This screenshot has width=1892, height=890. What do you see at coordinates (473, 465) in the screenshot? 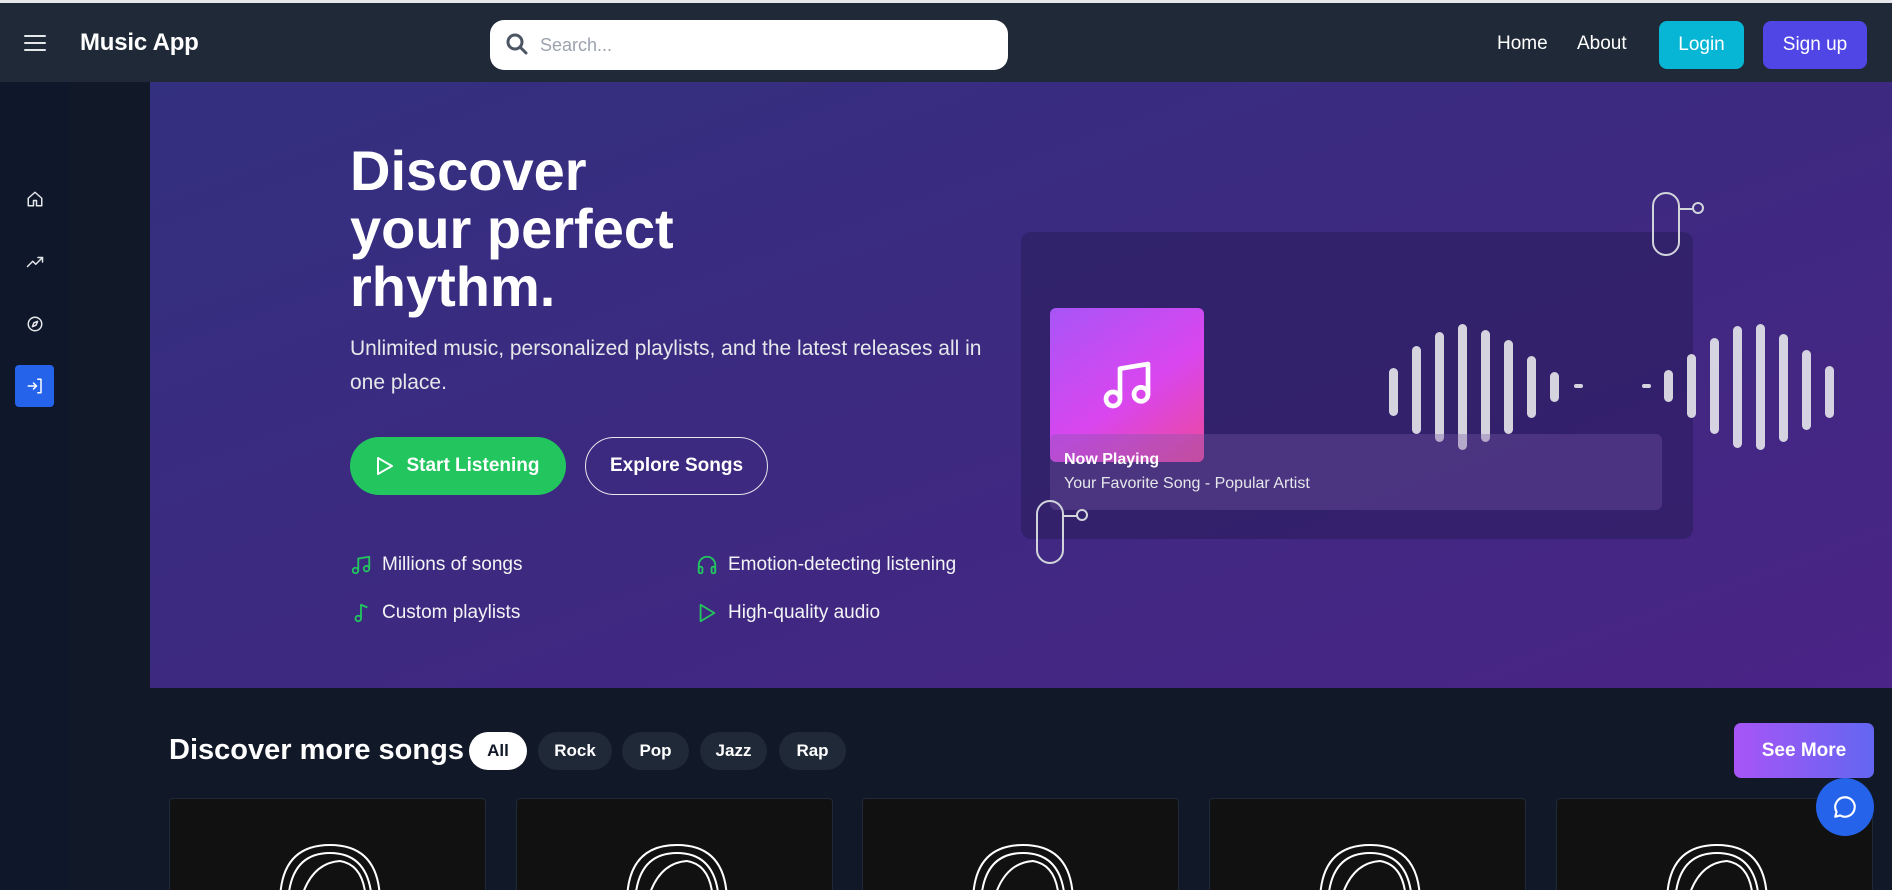
I see `start-listening-label: Start Listening` at bounding box center [473, 465].